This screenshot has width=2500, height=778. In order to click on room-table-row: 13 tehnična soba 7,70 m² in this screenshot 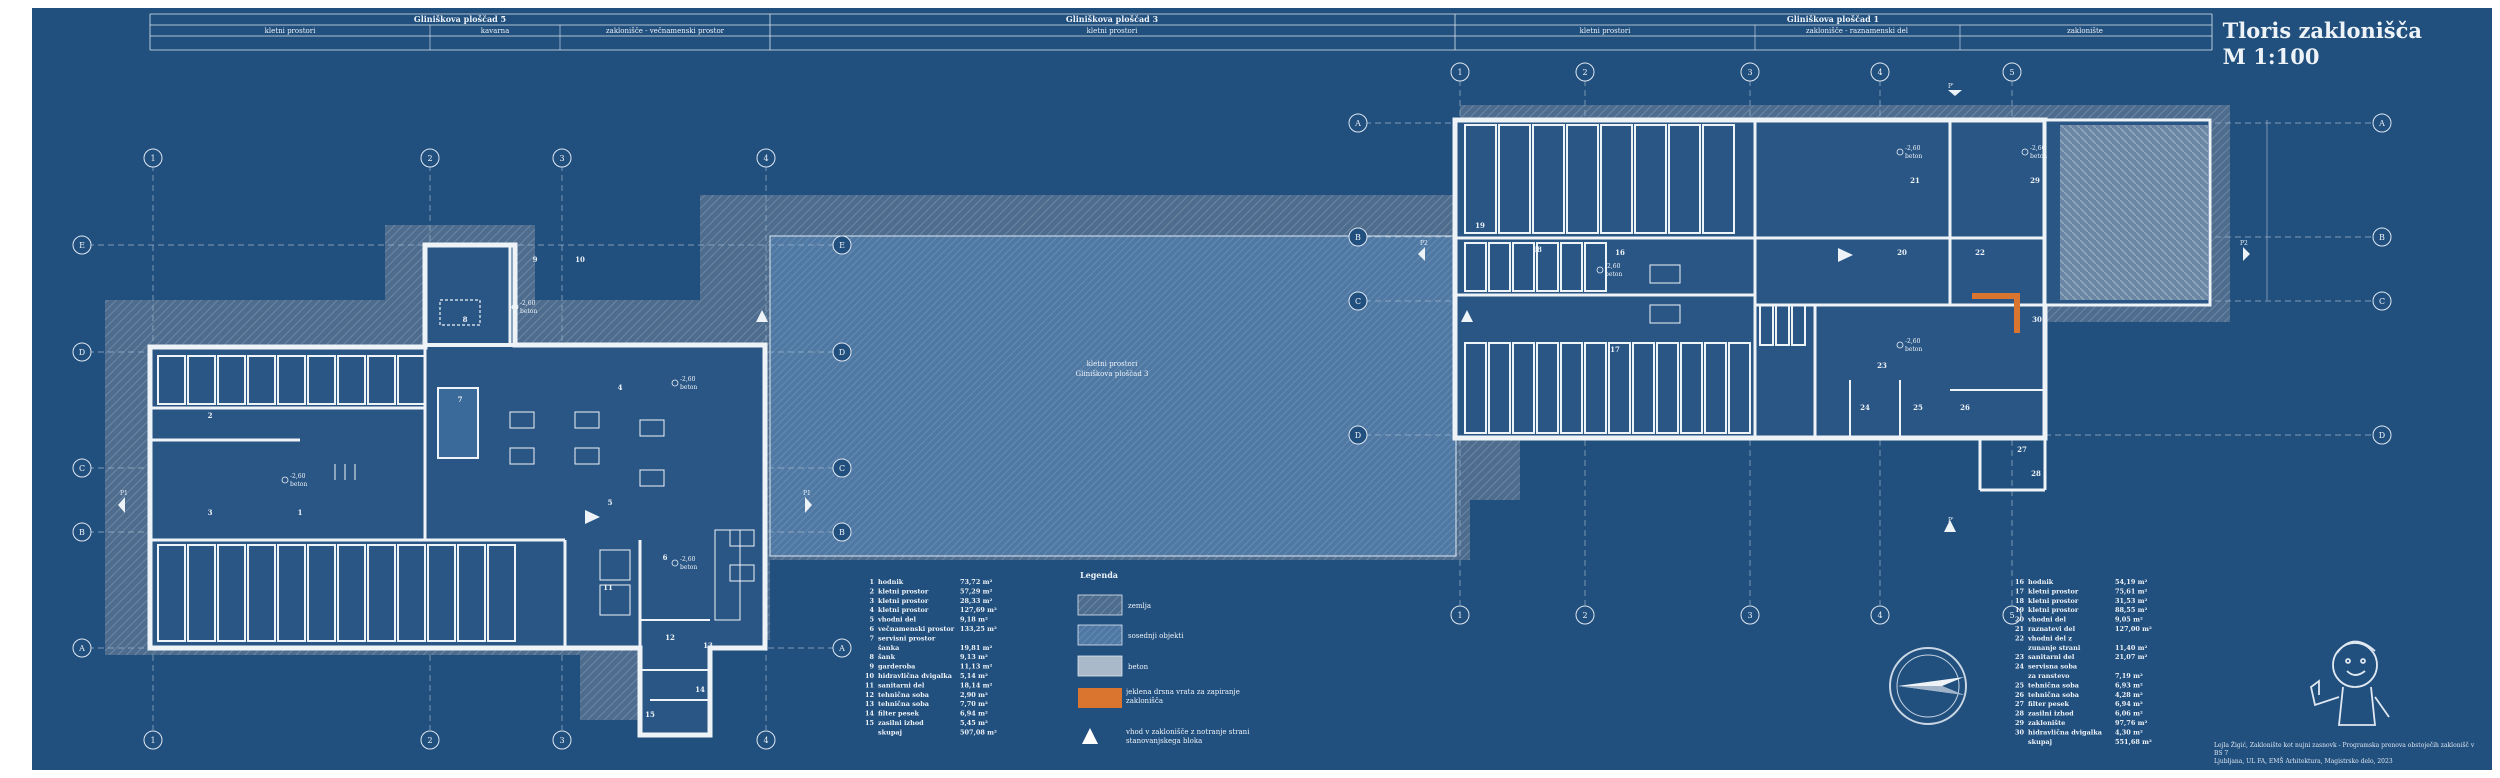, I will do `click(926, 704)`.